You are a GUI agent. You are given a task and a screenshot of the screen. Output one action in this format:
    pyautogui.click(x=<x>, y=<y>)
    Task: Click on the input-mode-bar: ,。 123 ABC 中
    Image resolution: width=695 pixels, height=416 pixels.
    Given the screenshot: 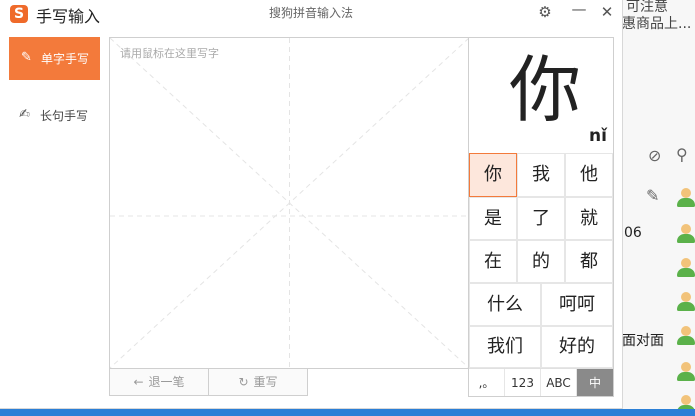 What is the action you would take?
    pyautogui.click(x=541, y=382)
    